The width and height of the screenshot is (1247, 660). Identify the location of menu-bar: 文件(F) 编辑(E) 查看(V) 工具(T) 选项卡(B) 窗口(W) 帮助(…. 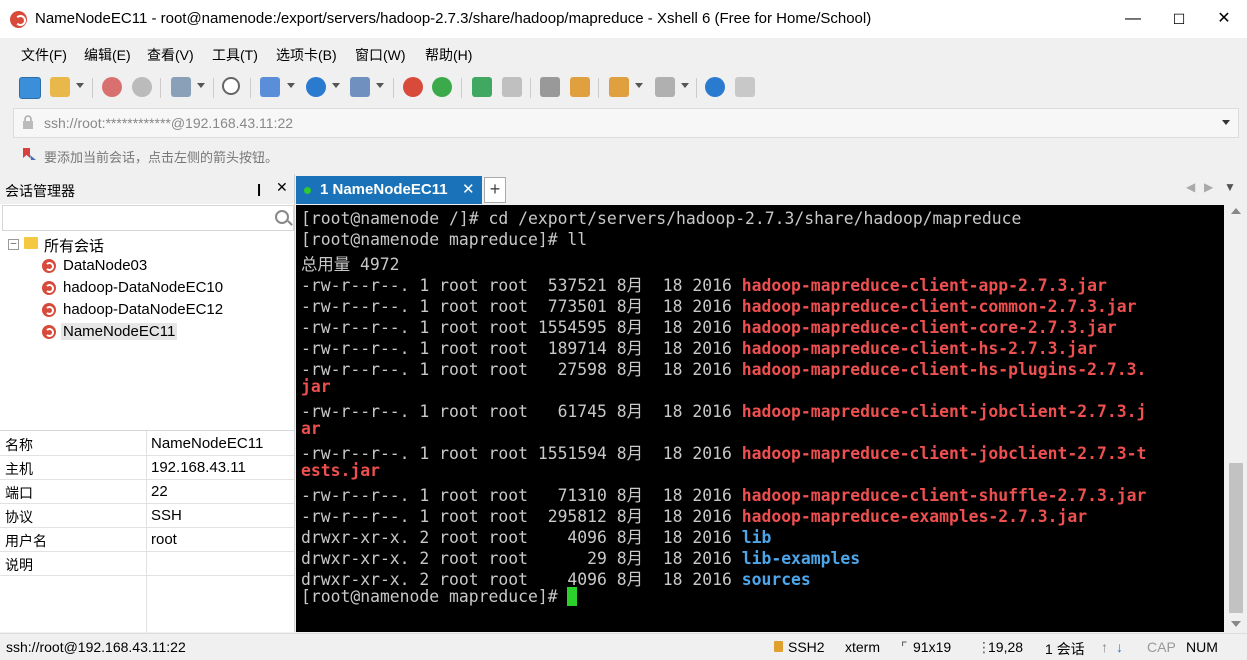
(623, 53).